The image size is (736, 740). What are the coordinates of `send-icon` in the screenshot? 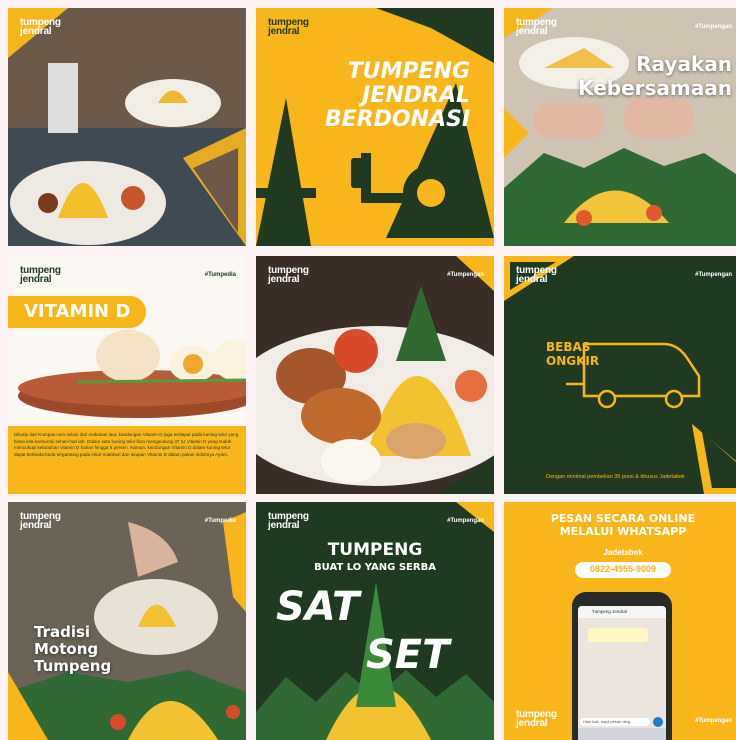 It's located at (658, 722).